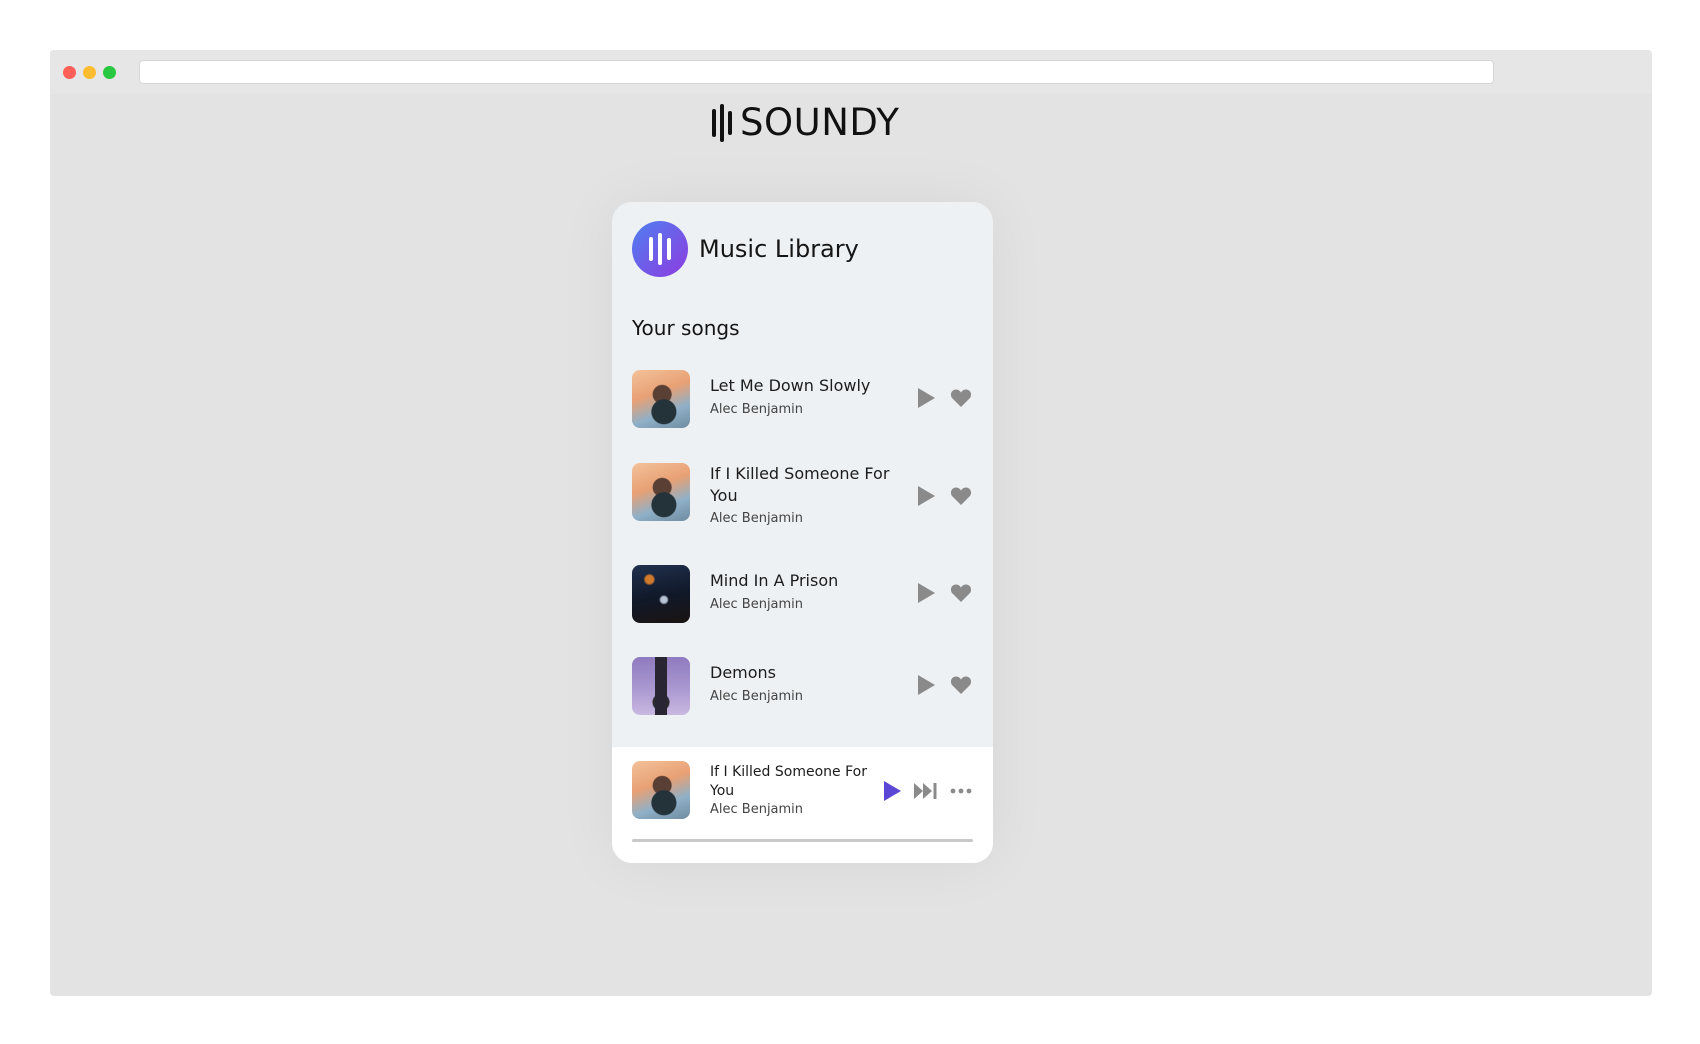 The height and width of the screenshot is (1044, 1700). What do you see at coordinates (816, 72) in the screenshot?
I see `address-bar` at bounding box center [816, 72].